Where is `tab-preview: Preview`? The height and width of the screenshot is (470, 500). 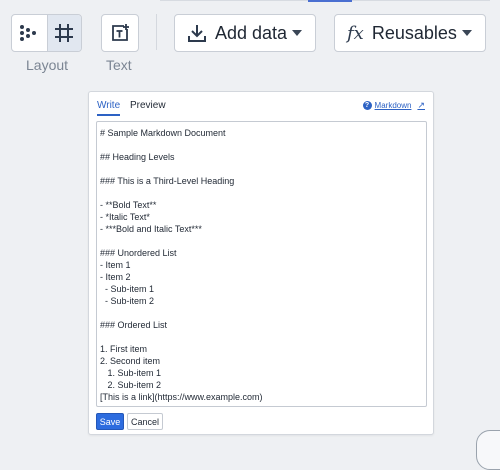
tab-preview: Preview is located at coordinates (148, 107).